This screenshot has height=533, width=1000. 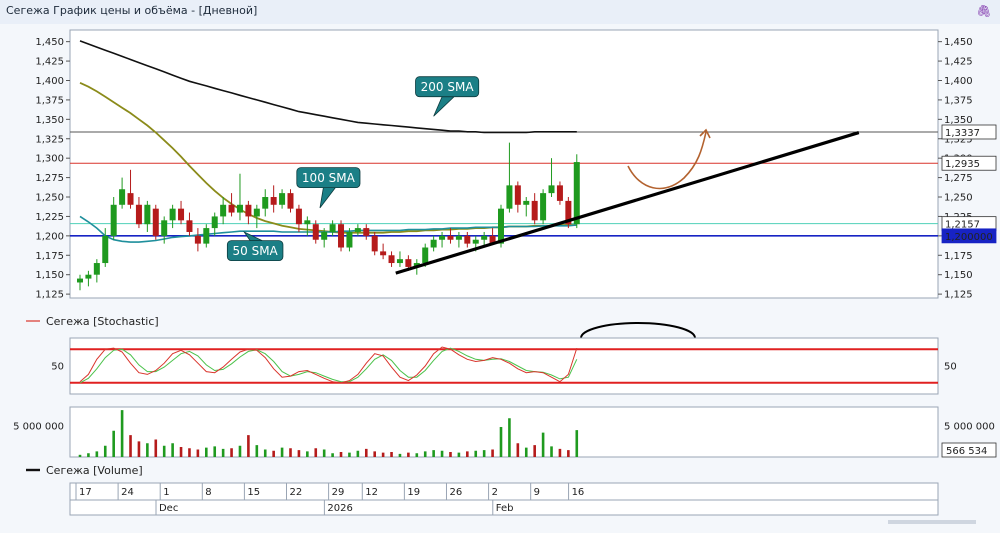 I want to click on date-tick-label: 12, so click(x=371, y=492).